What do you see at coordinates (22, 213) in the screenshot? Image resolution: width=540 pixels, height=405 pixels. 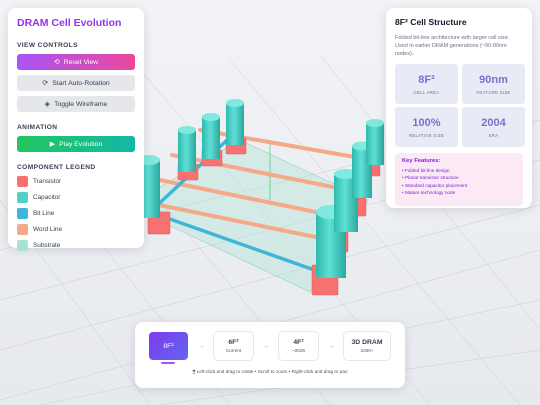 I see `bit-line-swatch` at bounding box center [22, 213].